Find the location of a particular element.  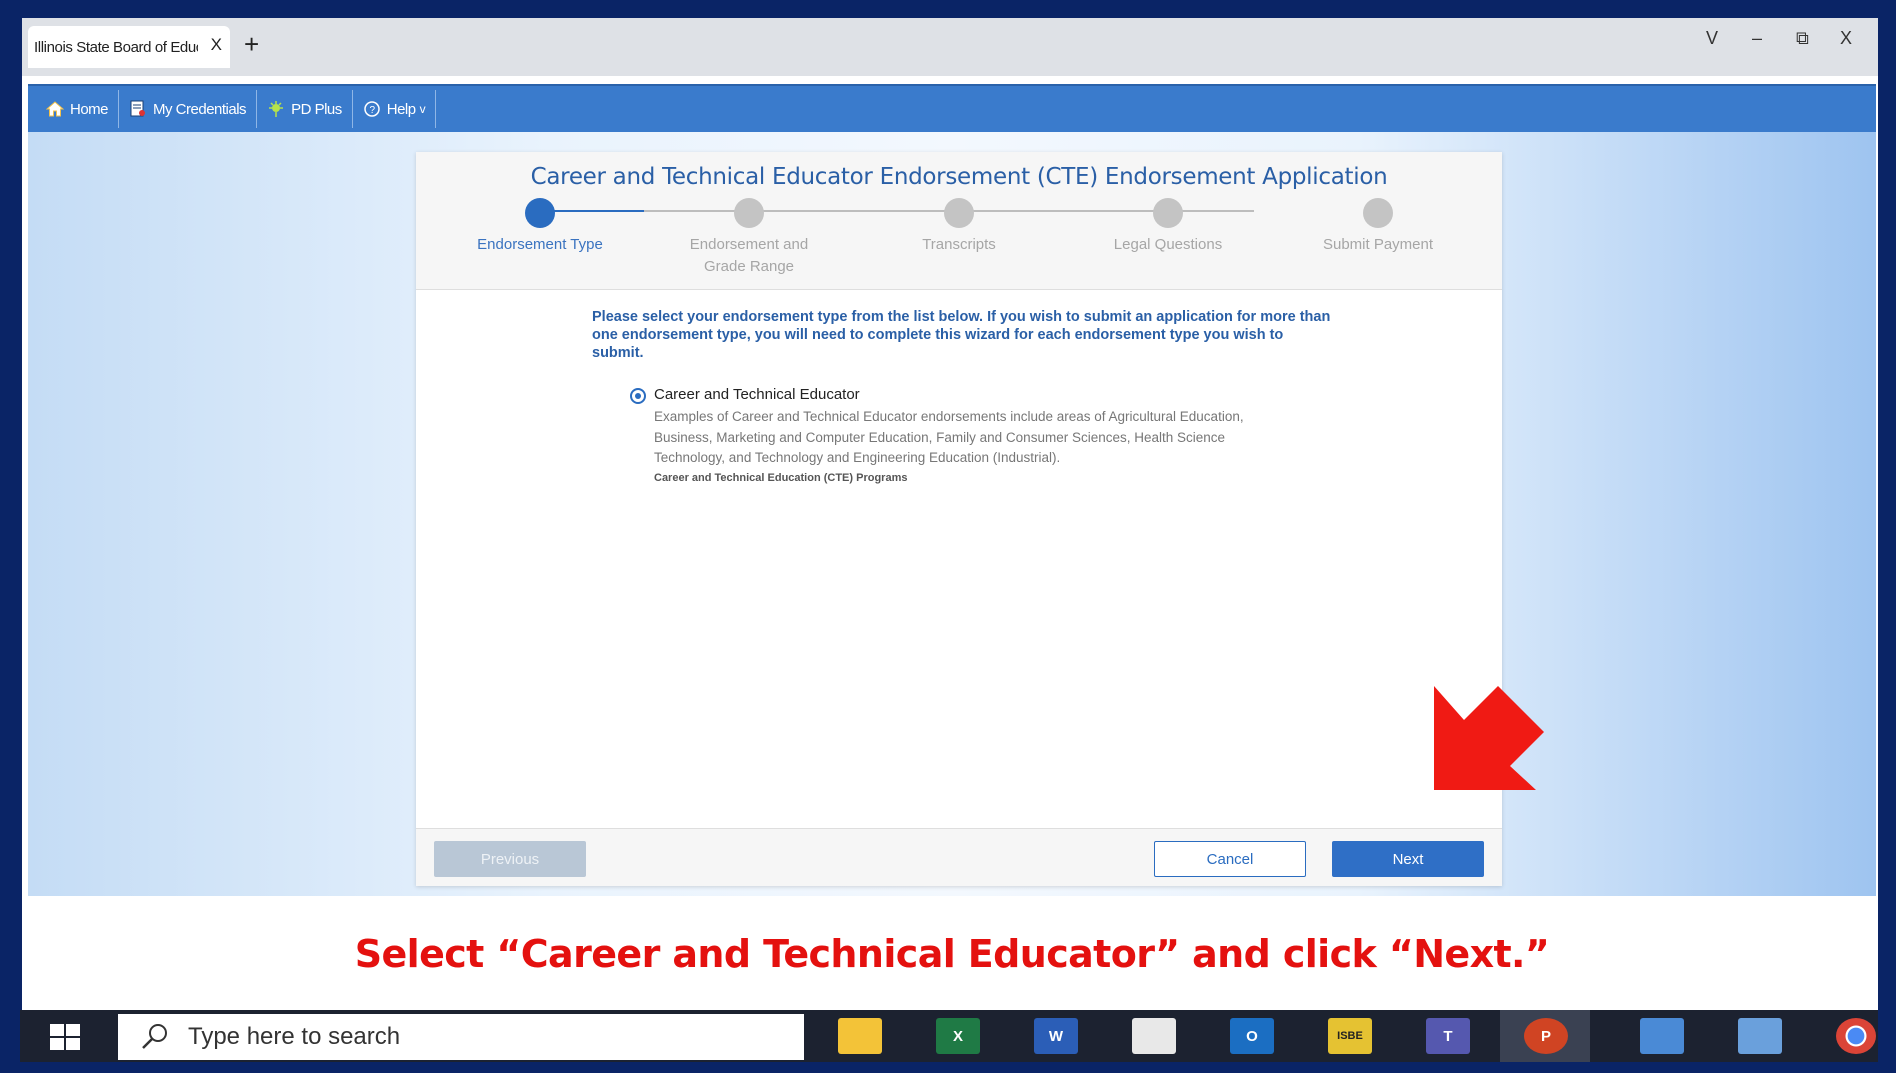

cte-option-label: Career and Technical Educator is located at coordinates (757, 394).